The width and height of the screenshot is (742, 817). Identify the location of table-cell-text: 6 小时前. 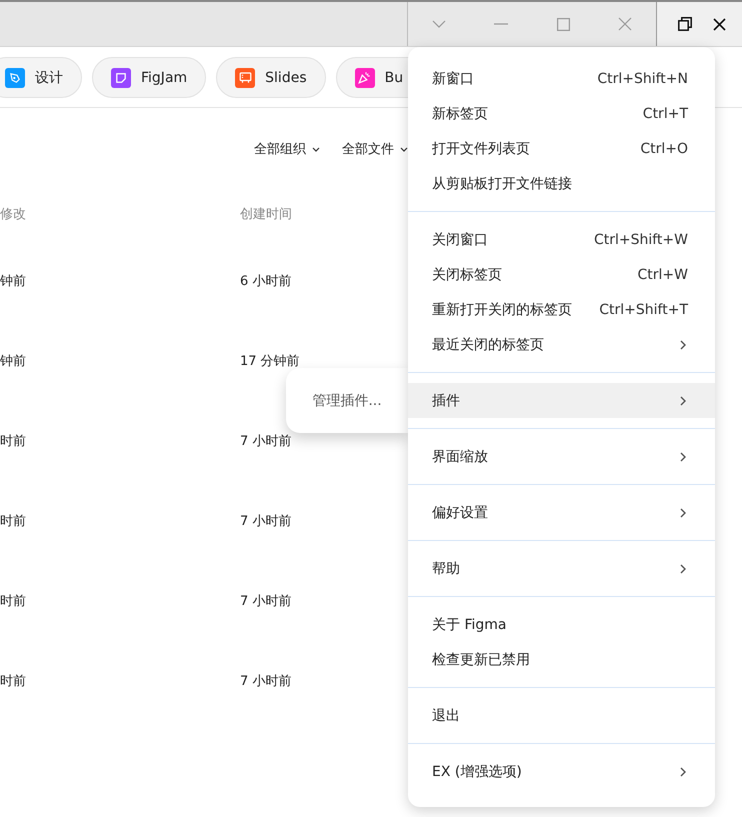
(266, 281).